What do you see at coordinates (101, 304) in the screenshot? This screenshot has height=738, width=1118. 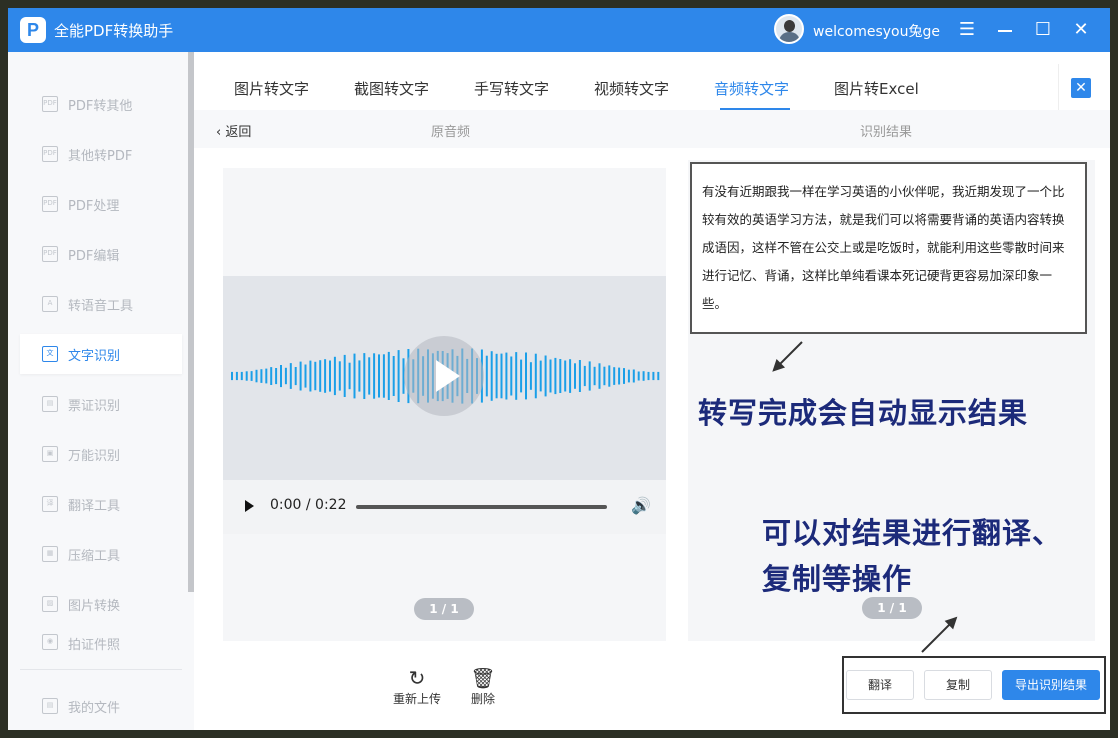 I see `sidebar-item-speech: A 转语音工具` at bounding box center [101, 304].